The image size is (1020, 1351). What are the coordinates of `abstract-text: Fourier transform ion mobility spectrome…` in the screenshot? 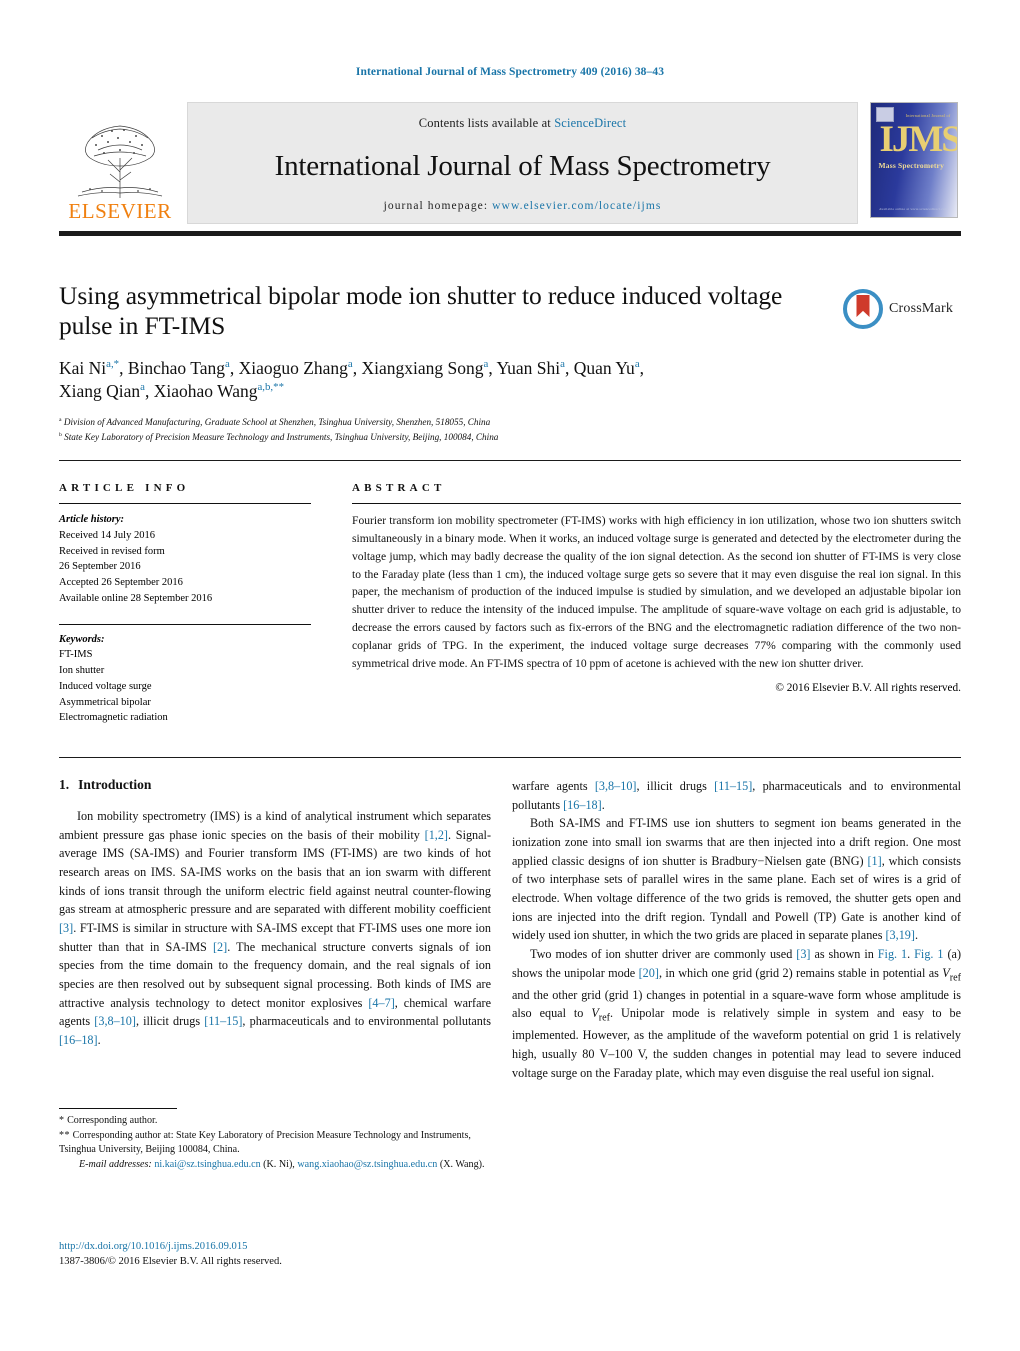 It's located at (656, 592).